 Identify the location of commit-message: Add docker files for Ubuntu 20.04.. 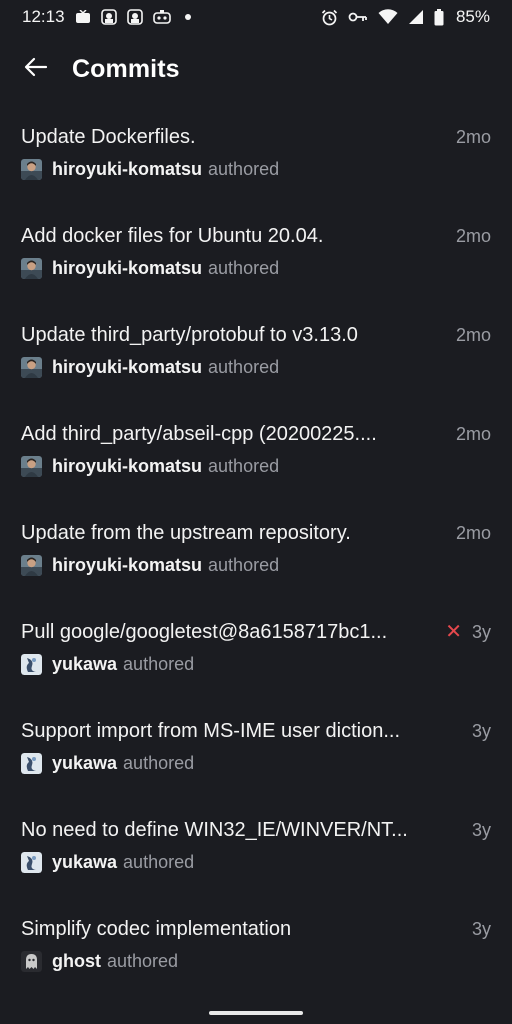
(172, 235).